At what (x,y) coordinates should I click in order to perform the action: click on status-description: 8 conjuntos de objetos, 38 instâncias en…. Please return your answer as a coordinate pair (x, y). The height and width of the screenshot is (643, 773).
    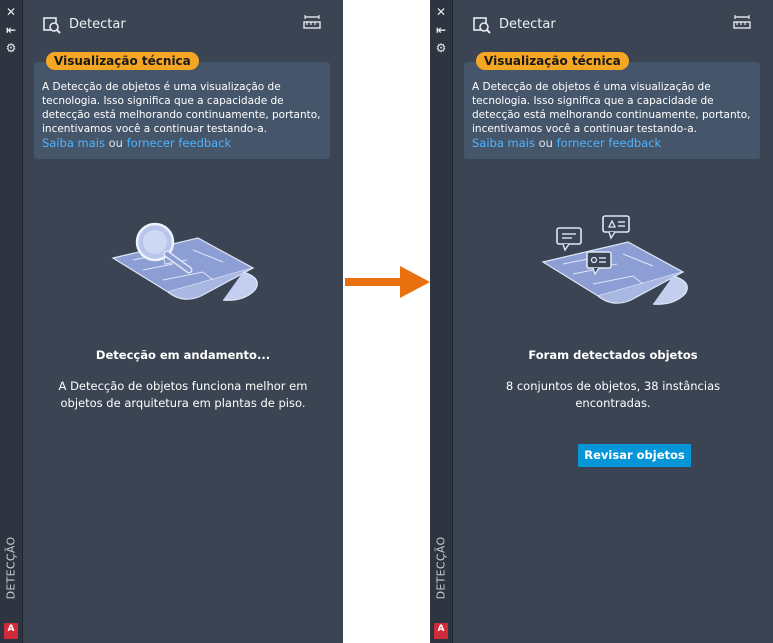
    Looking at the image, I should click on (613, 394).